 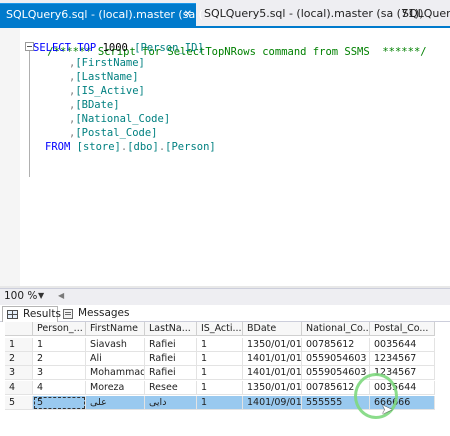 I want to click on tab-sqlquery5: SQLQuery5.sql - (local).master (sa (71)), so click(x=311, y=14).